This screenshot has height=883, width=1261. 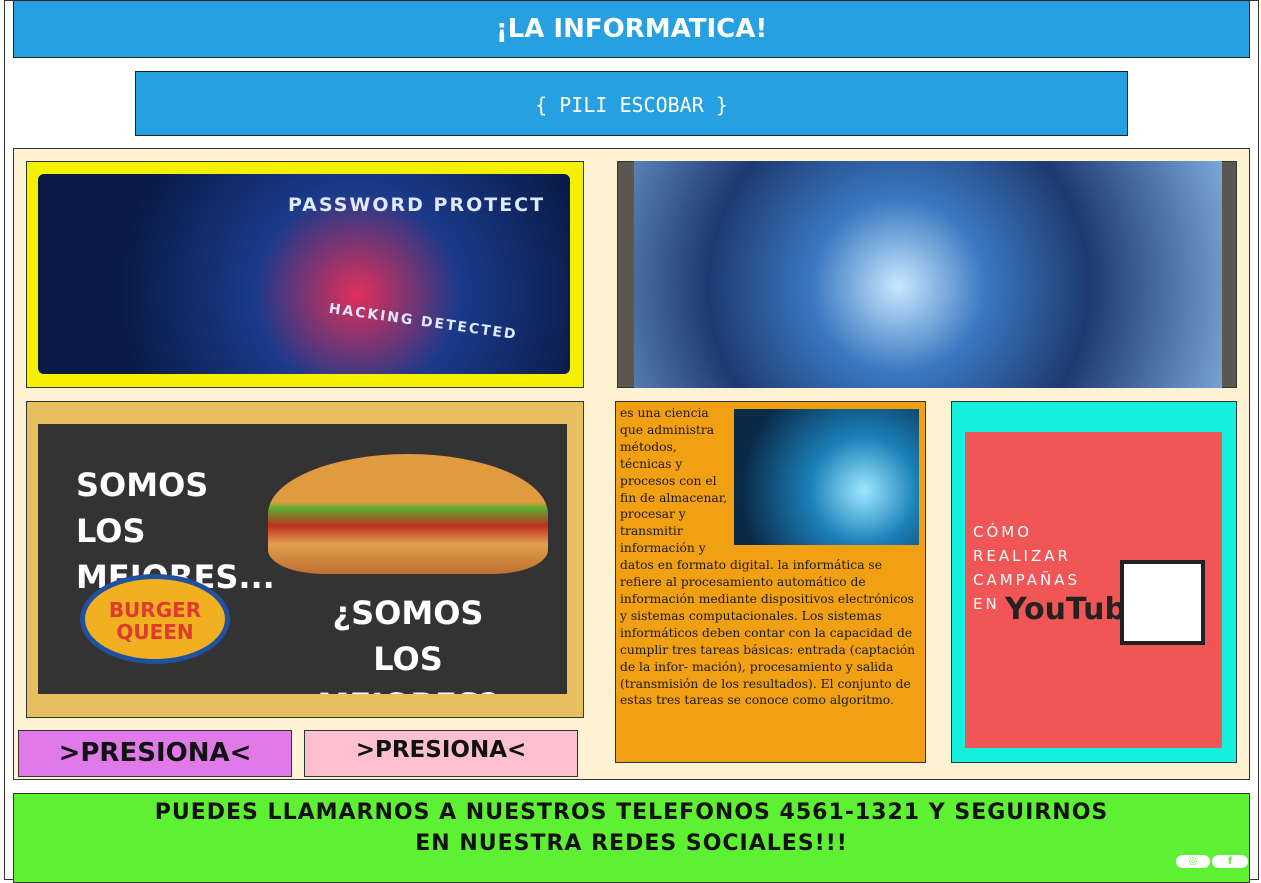 I want to click on author-banner: { PILI ESCOBAR }, so click(x=631, y=103).